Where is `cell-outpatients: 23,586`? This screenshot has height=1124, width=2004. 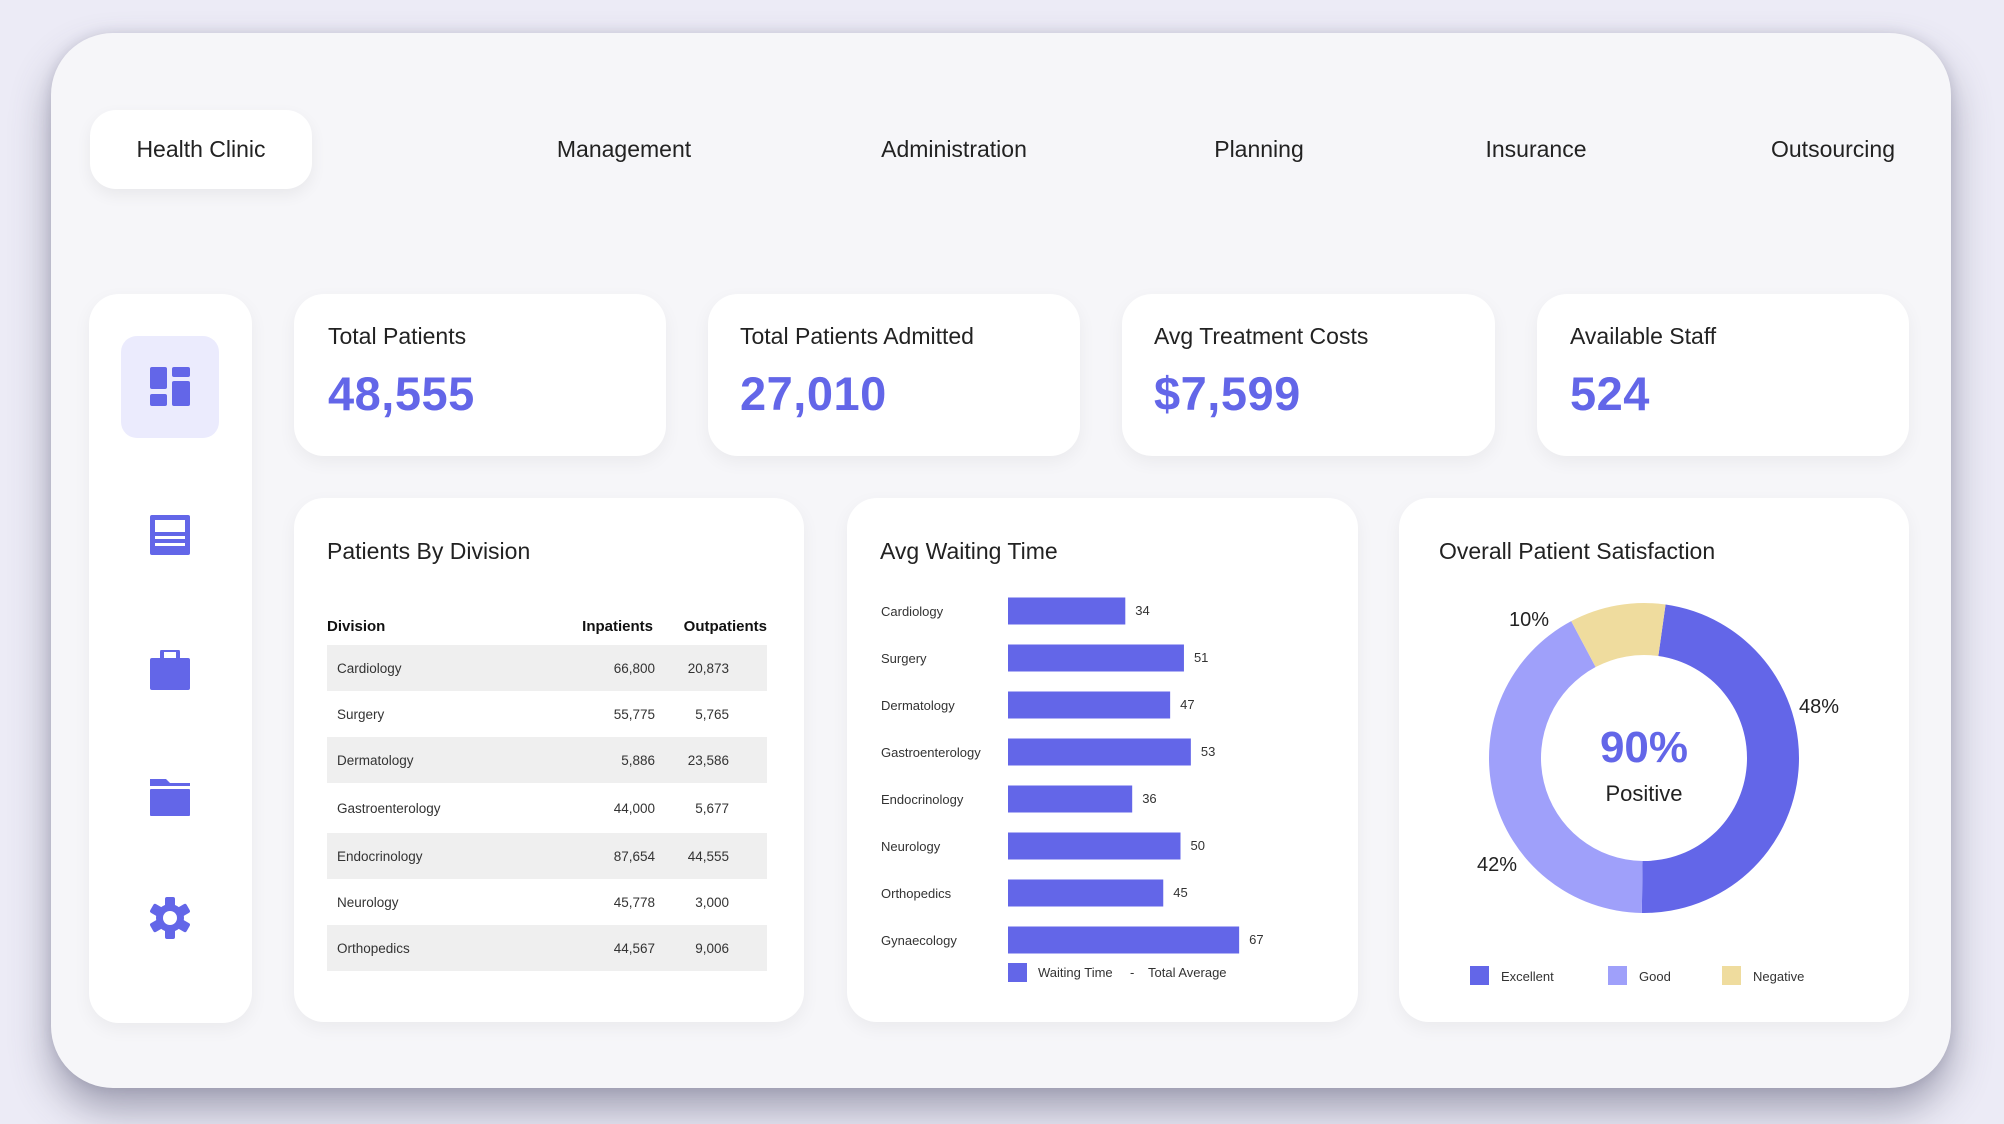 cell-outpatients: 23,586 is located at coordinates (708, 760).